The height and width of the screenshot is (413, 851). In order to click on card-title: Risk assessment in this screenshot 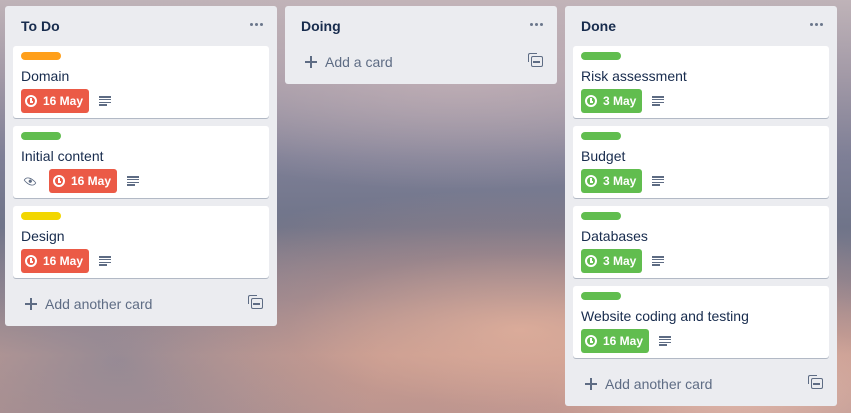, I will do `click(634, 76)`.